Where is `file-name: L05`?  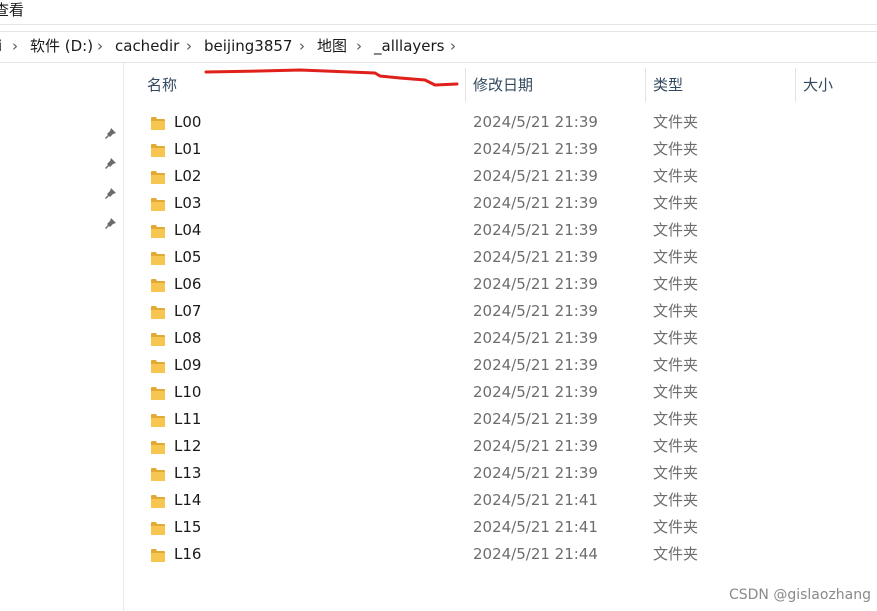 file-name: L05 is located at coordinates (188, 257).